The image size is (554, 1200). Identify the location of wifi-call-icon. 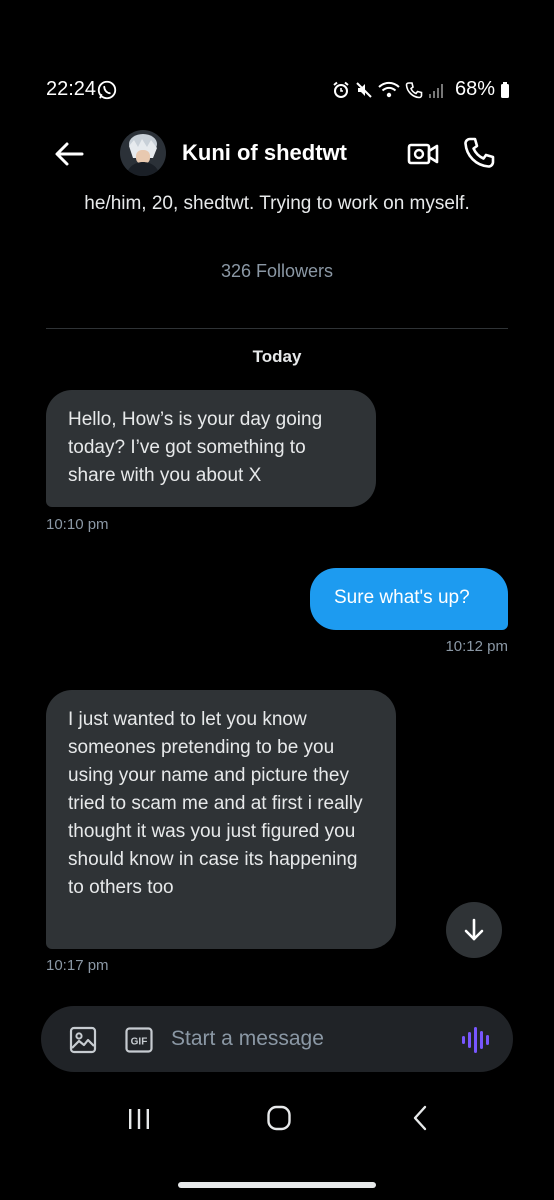
(414, 89).